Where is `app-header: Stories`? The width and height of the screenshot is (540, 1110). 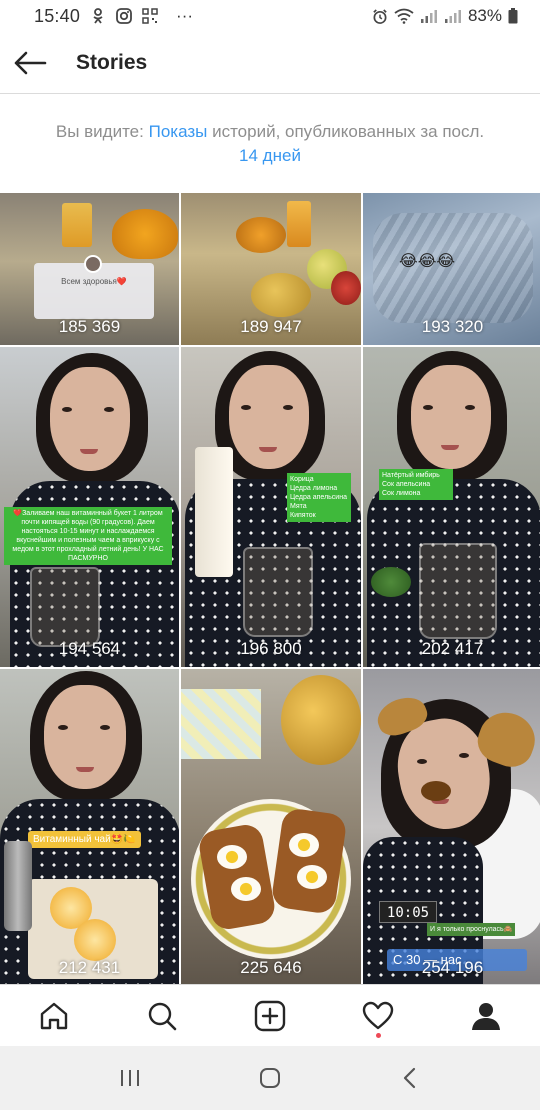
app-header: Stories is located at coordinates (270, 63).